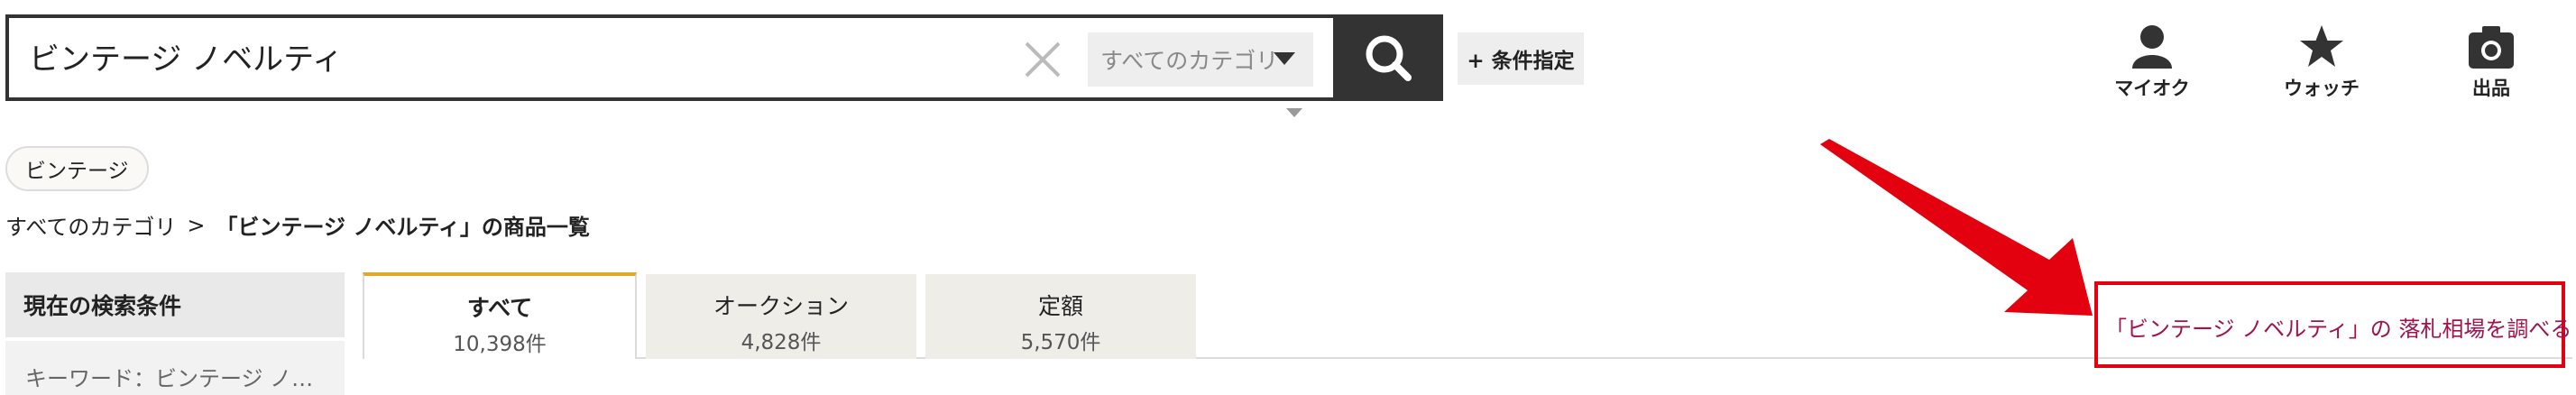 The image size is (2576, 395). I want to click on clear-icon, so click(1043, 59).